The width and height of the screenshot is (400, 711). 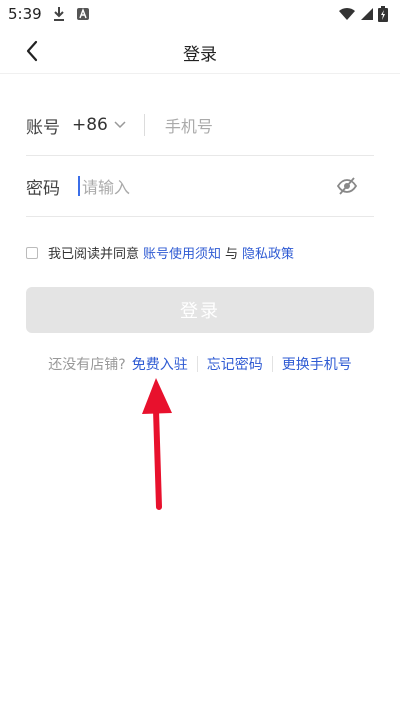 I want to click on agreement-and: 与, so click(x=232, y=254).